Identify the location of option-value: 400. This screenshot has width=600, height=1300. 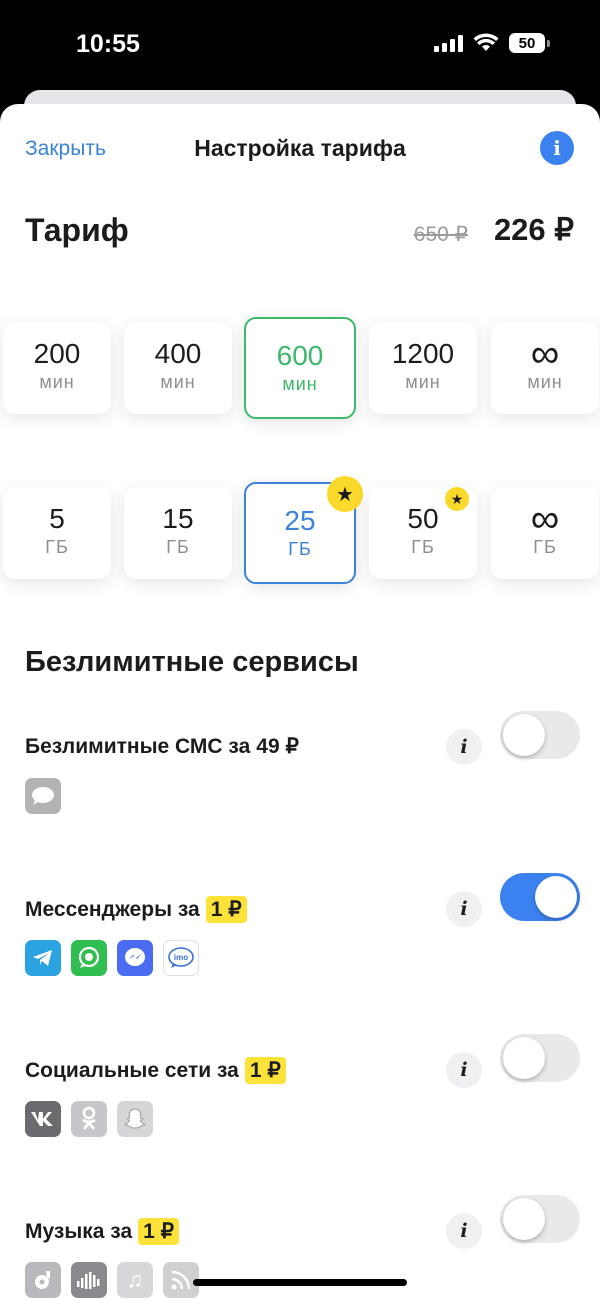
(178, 353).